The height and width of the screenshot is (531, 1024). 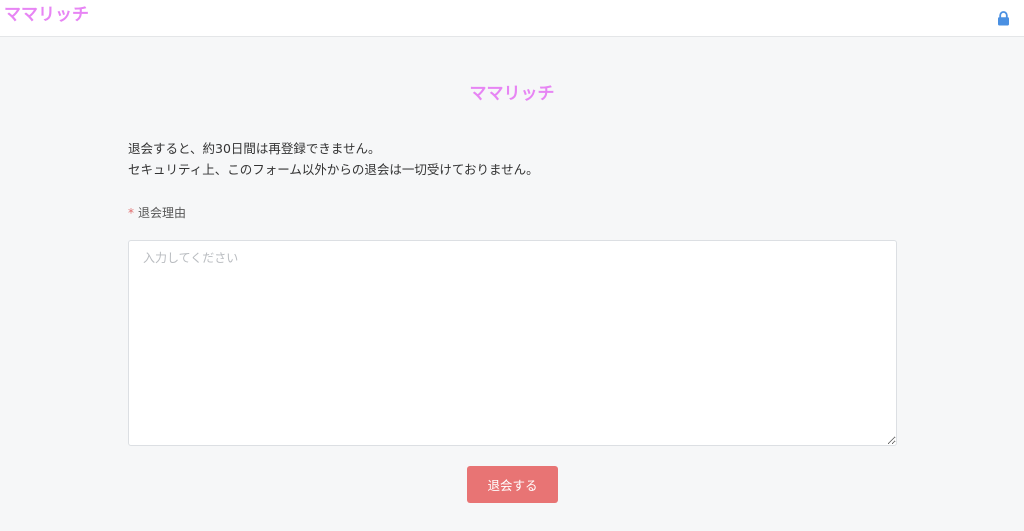 What do you see at coordinates (1003, 18) in the screenshot?
I see `lock-icon` at bounding box center [1003, 18].